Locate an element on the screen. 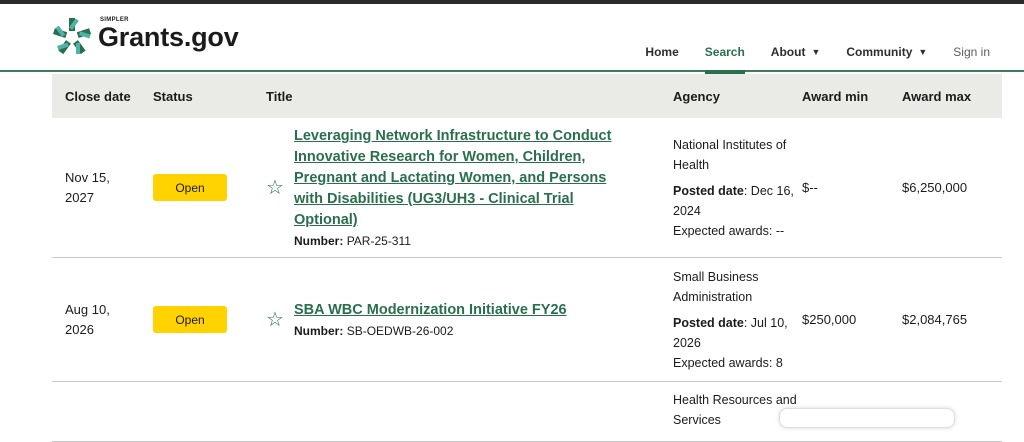  grants-logo-icon is located at coordinates (72, 36).